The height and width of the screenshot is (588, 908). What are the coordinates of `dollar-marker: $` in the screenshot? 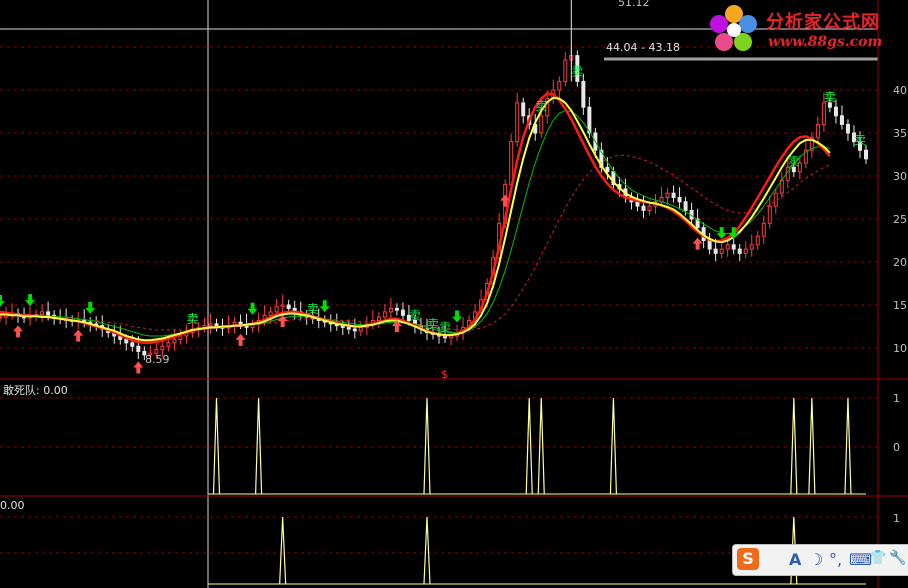 It's located at (444, 374).